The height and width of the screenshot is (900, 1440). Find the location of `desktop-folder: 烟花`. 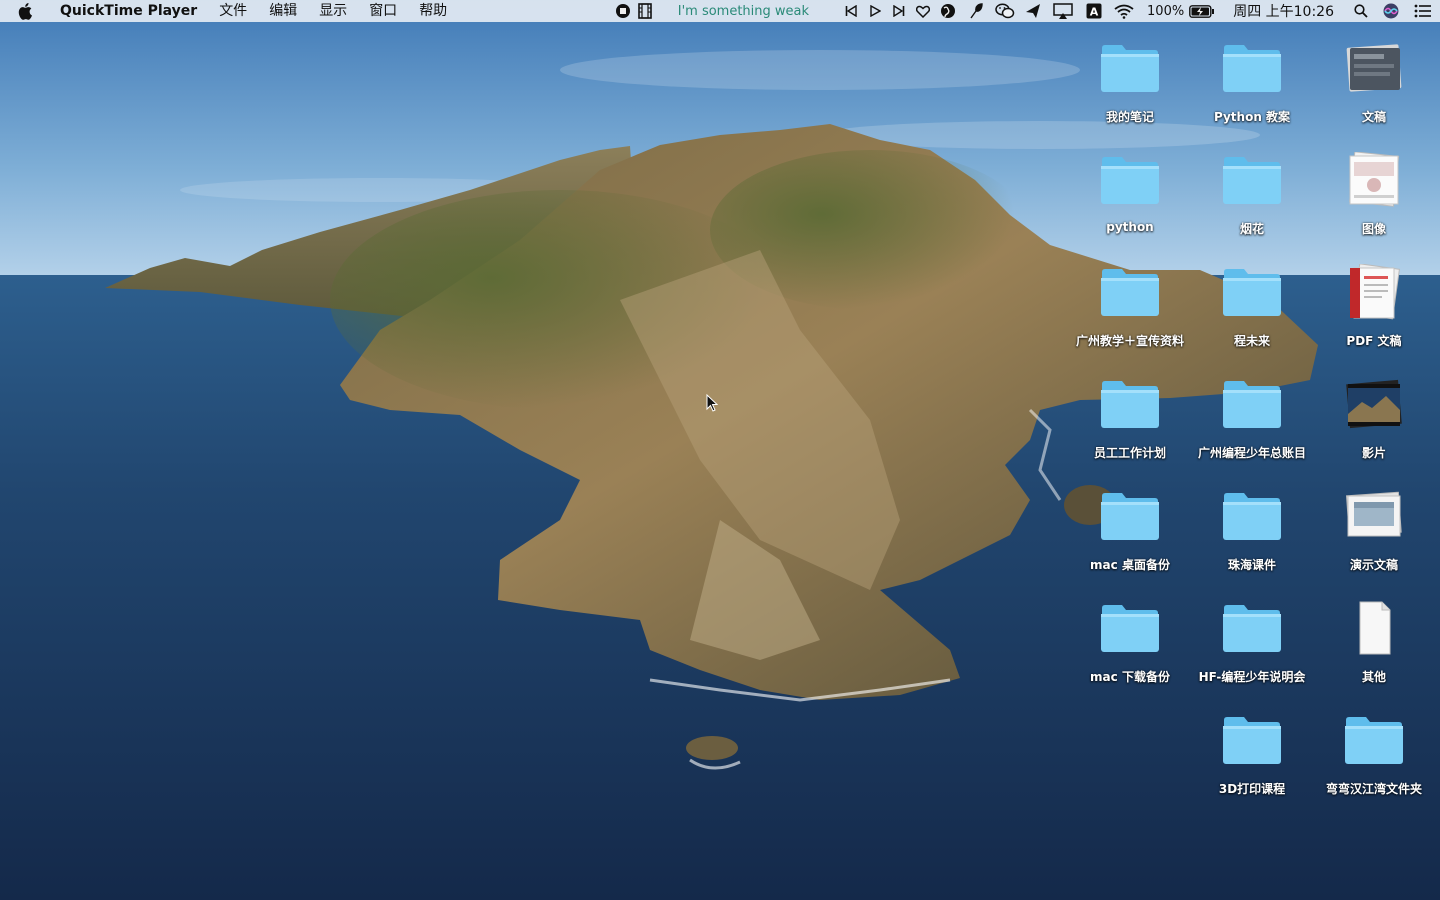

desktop-folder: 烟花 is located at coordinates (1252, 190).